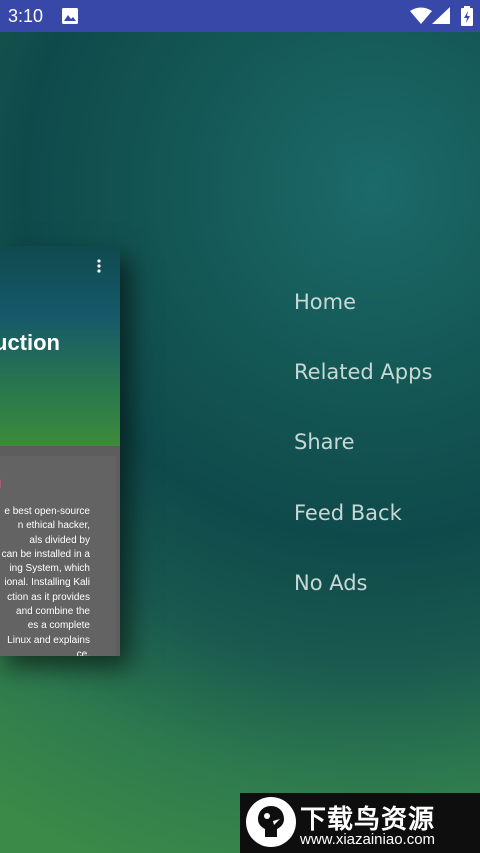 This screenshot has width=480, height=853. I want to click on card-text-line: ction as it provides, so click(48, 597).